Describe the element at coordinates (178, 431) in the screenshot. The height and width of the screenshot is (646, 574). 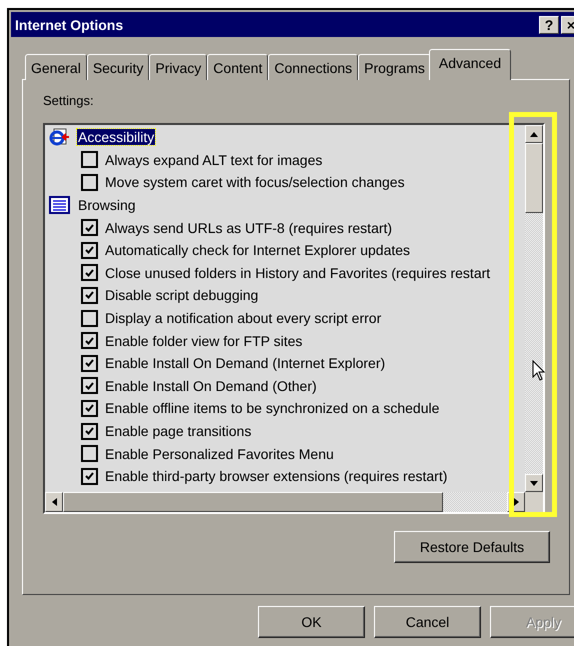
I see `option-label: Enable page transitions` at that location.